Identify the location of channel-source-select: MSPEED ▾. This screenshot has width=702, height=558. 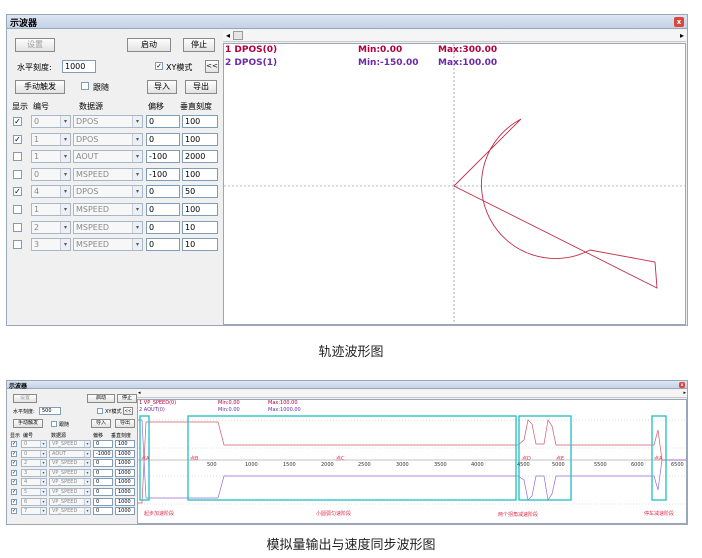
(108, 244).